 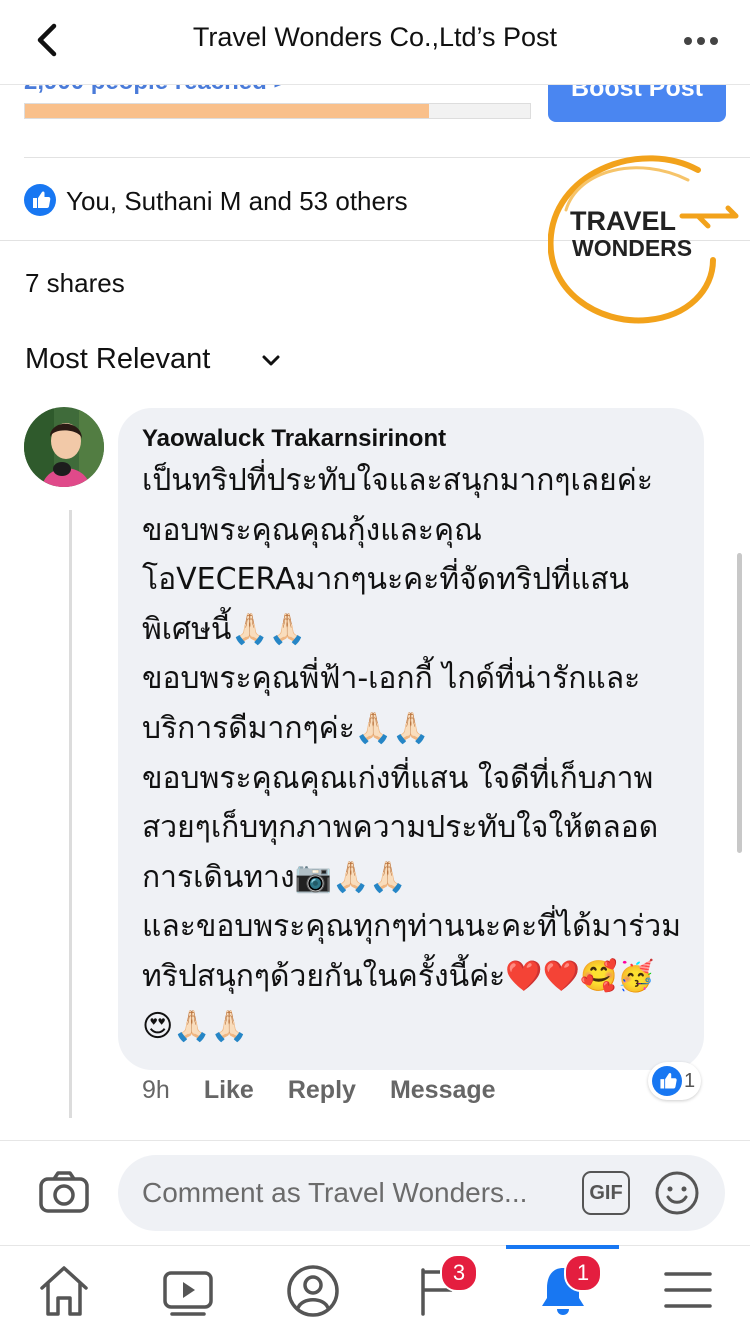 I want to click on smiley-icon, so click(x=677, y=1193).